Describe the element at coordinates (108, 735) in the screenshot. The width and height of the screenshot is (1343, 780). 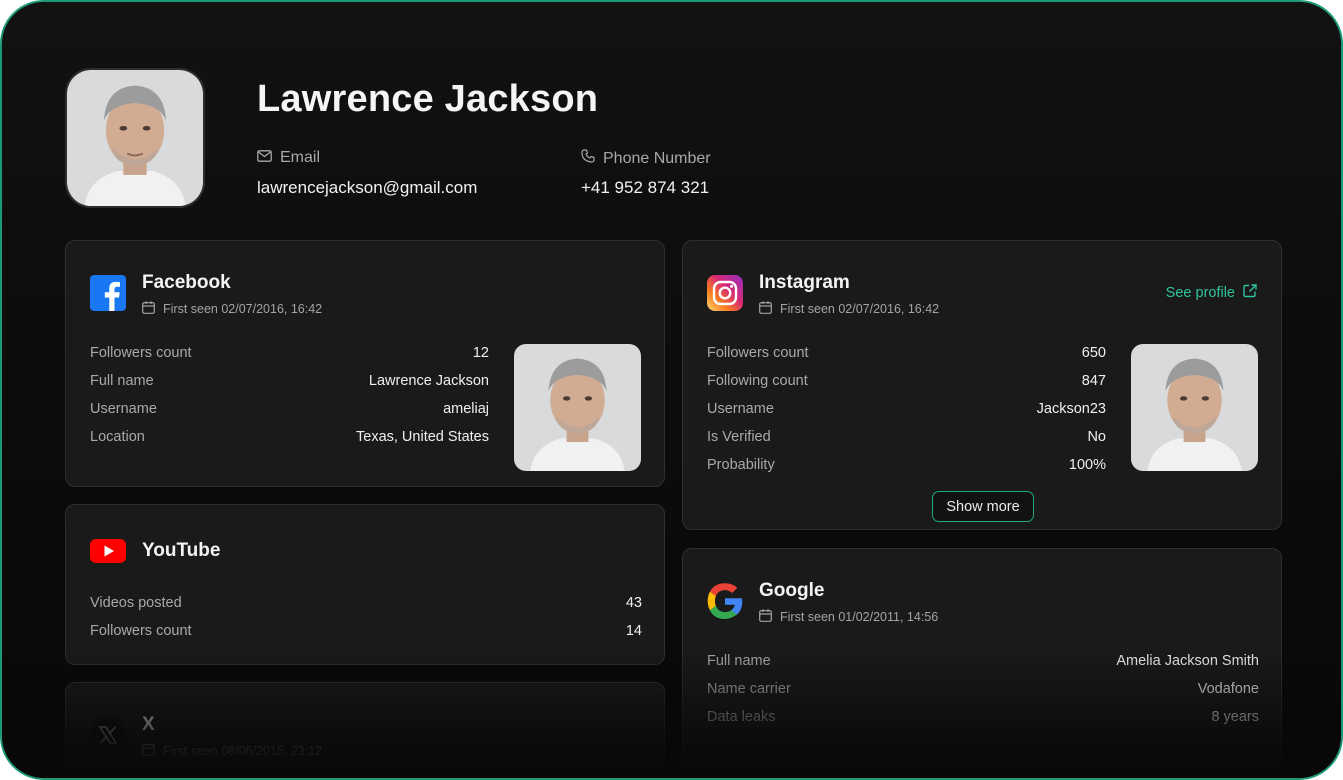
I see `x-icon` at that location.